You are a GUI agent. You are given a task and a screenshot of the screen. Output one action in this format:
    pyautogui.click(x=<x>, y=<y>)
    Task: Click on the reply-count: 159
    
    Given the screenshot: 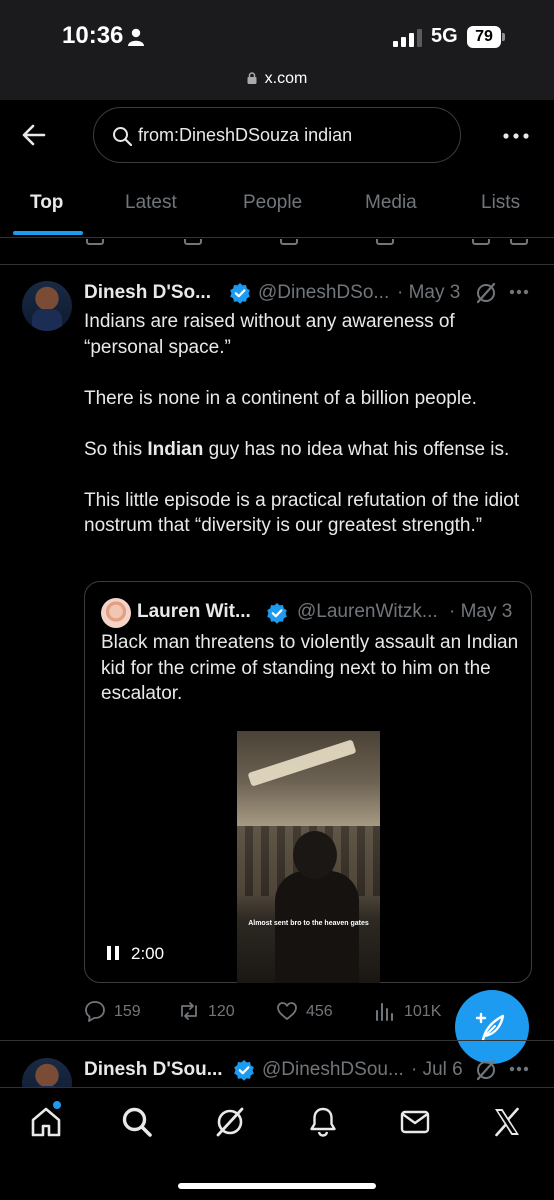 What is the action you would take?
    pyautogui.click(x=127, y=1011)
    